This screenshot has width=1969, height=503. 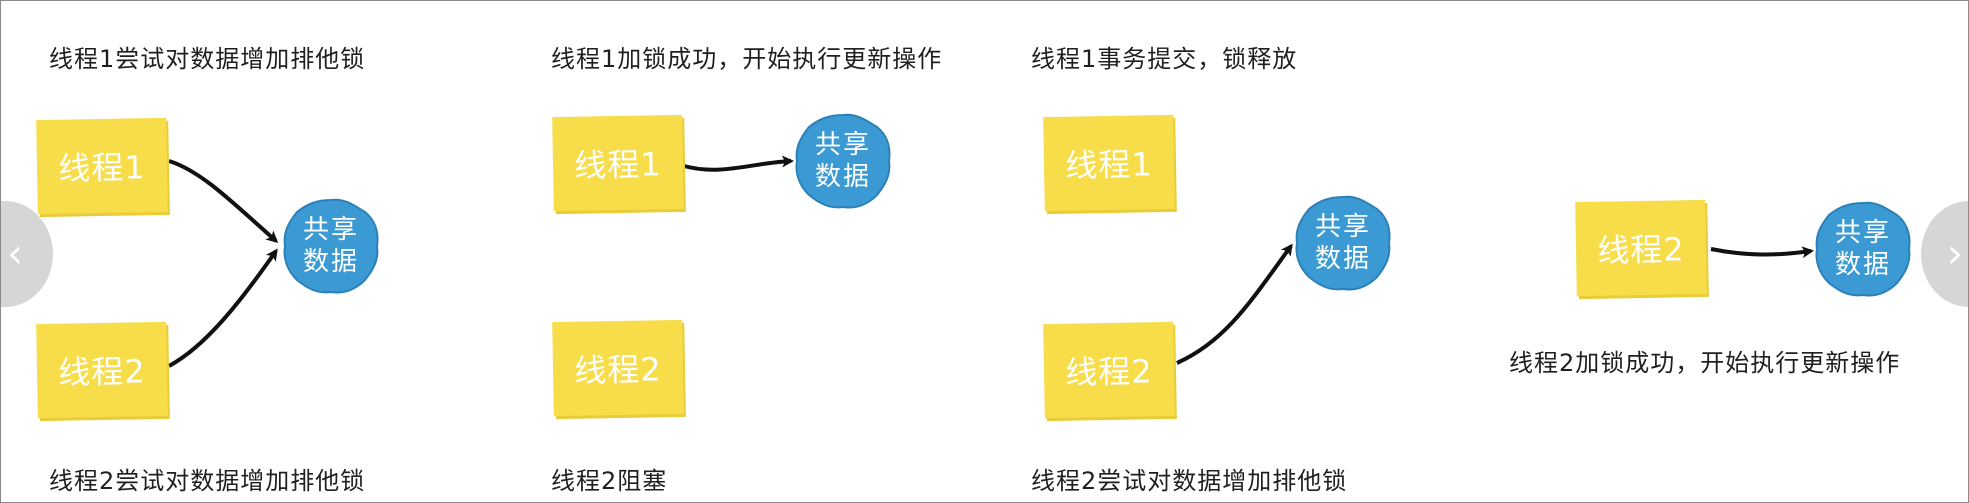 I want to click on panel3-shared-data-line2: 数据, so click(x=1342, y=259).